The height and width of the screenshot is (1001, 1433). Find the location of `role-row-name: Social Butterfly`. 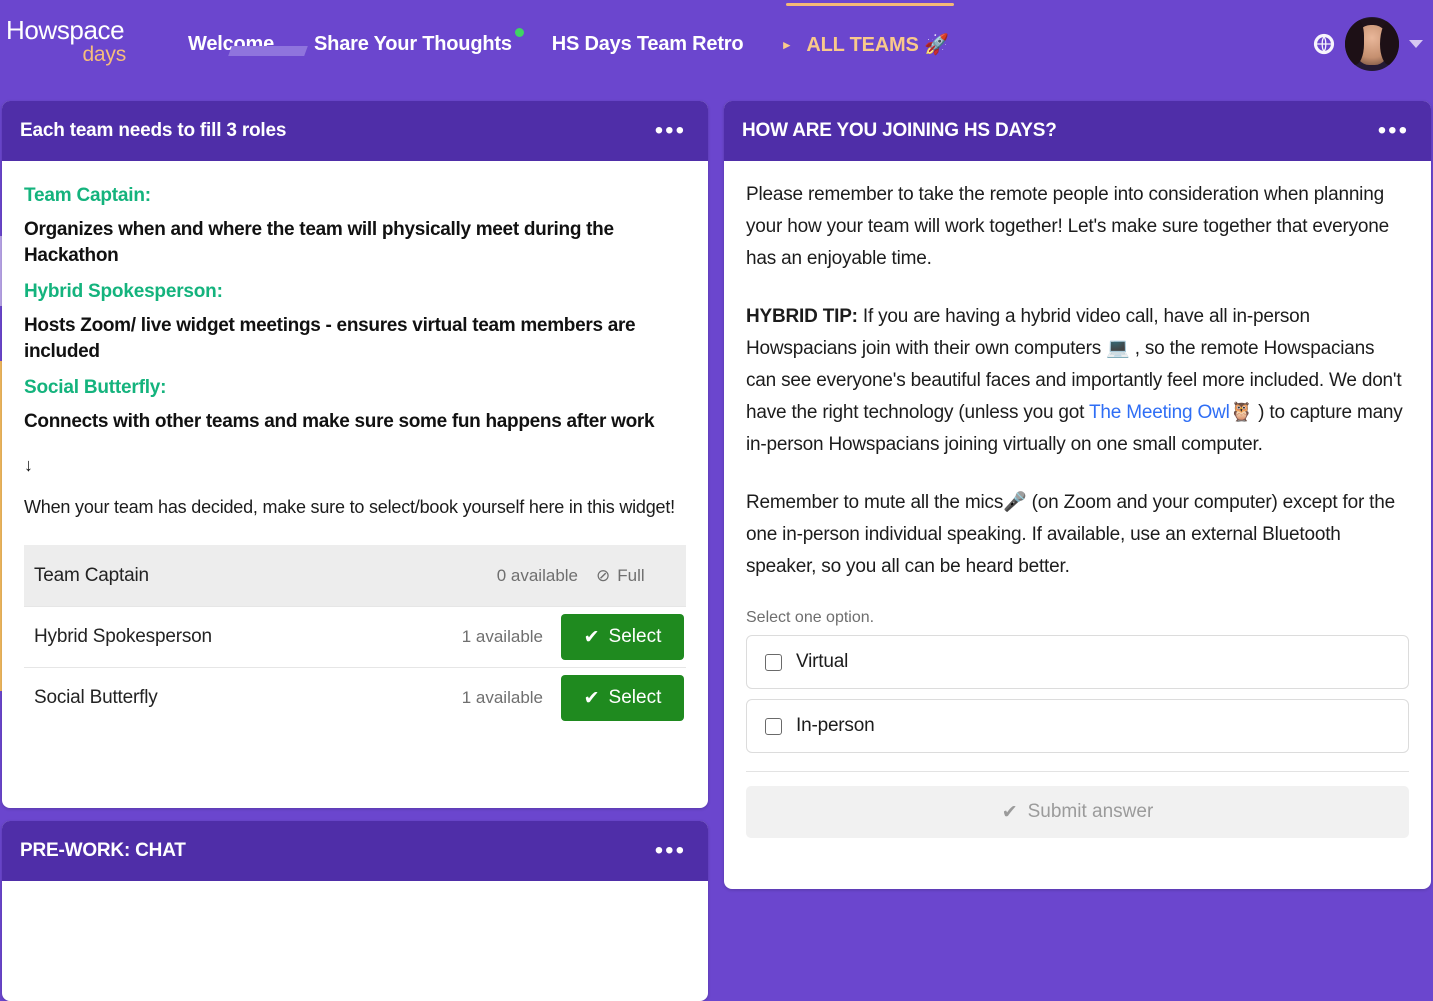

role-row-name: Social Butterfly is located at coordinates (96, 697).